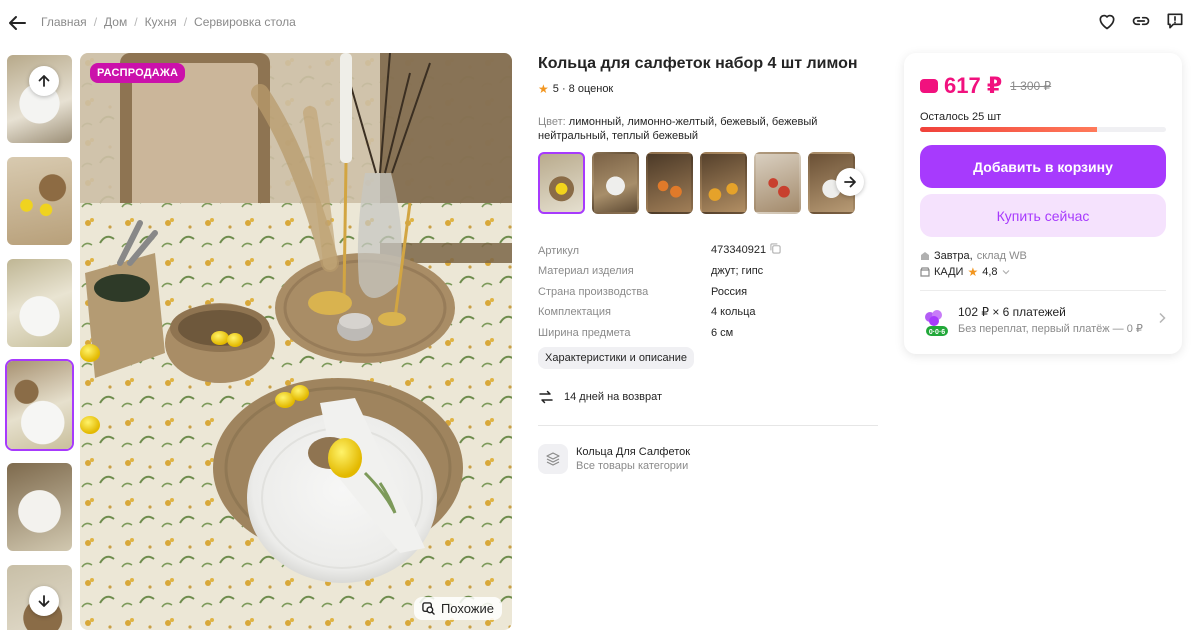 This screenshot has height=644, width=1200. Describe the element at coordinates (245, 22) in the screenshot. I see `breadcrumb-item: Сервировка стола` at that location.